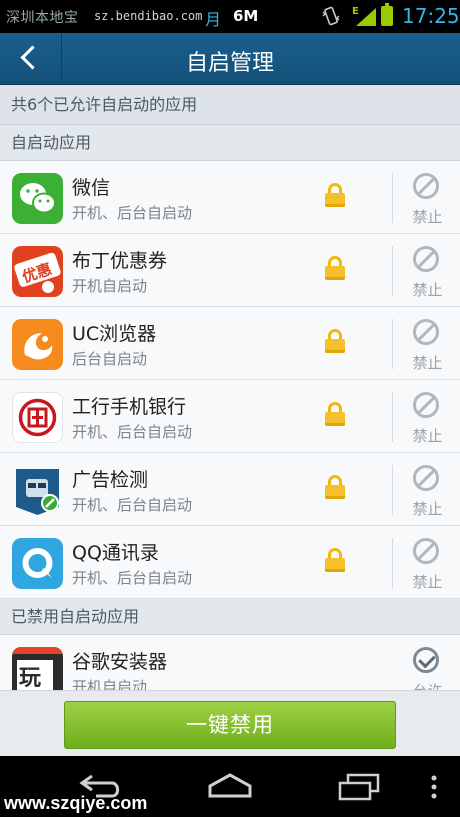  I want to click on icbc-icon, so click(37, 417).